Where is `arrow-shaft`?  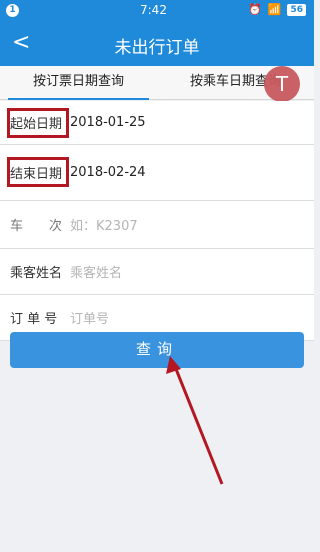
arrow-shaft is located at coordinates (198, 424).